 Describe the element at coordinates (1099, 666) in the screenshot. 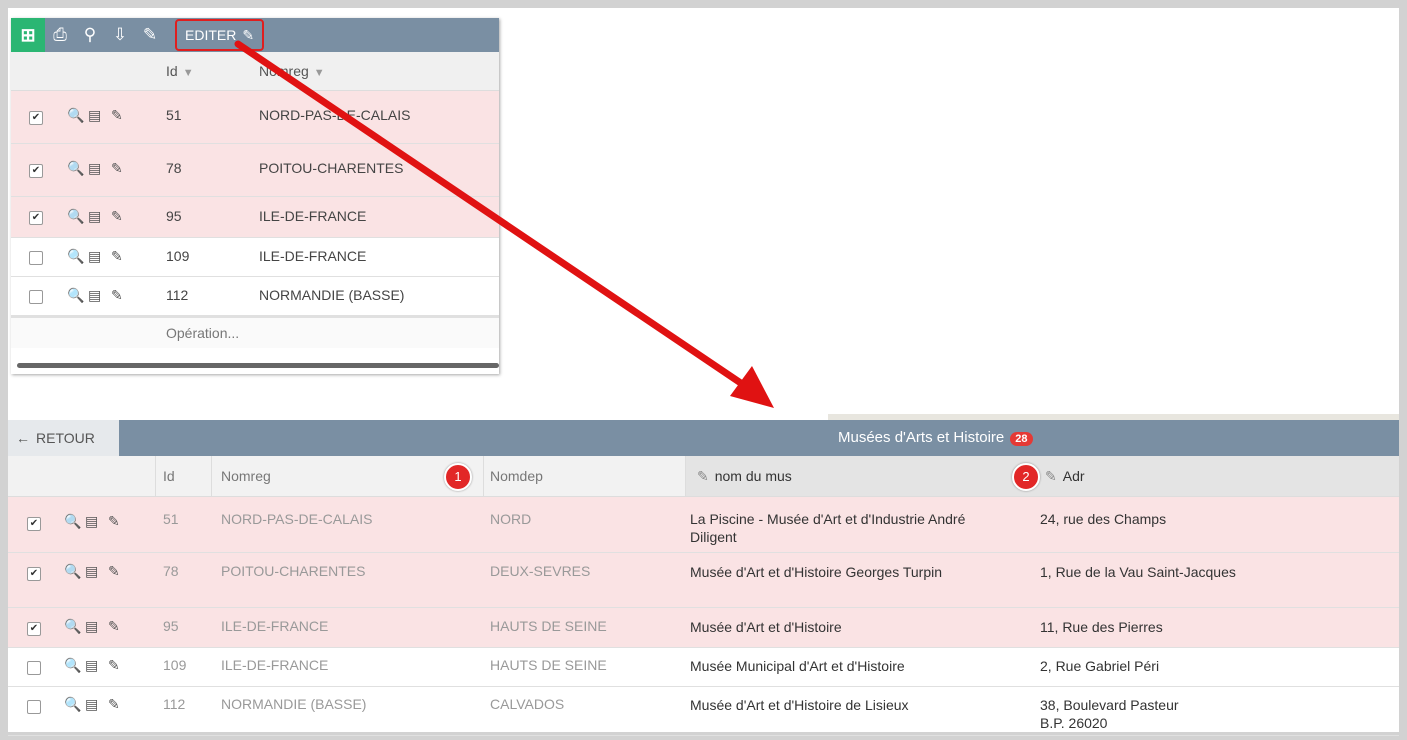

I see `cell-adr: 2, Rue Gabriel Péri` at that location.